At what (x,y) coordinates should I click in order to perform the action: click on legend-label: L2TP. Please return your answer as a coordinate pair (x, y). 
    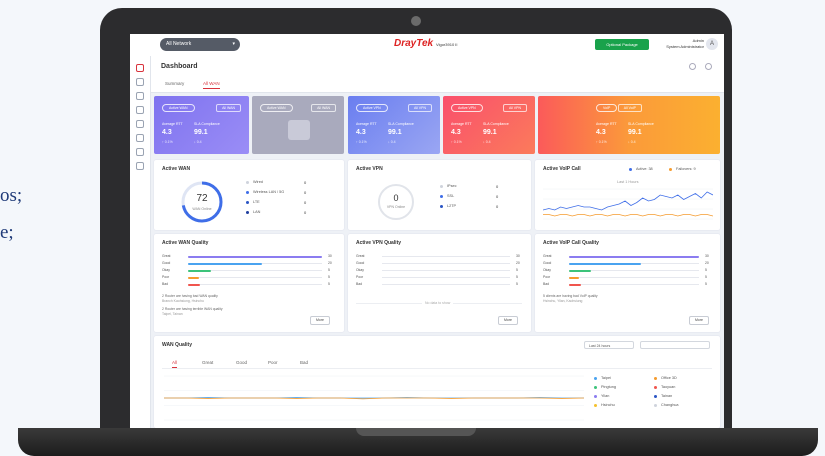
    Looking at the image, I should click on (452, 206).